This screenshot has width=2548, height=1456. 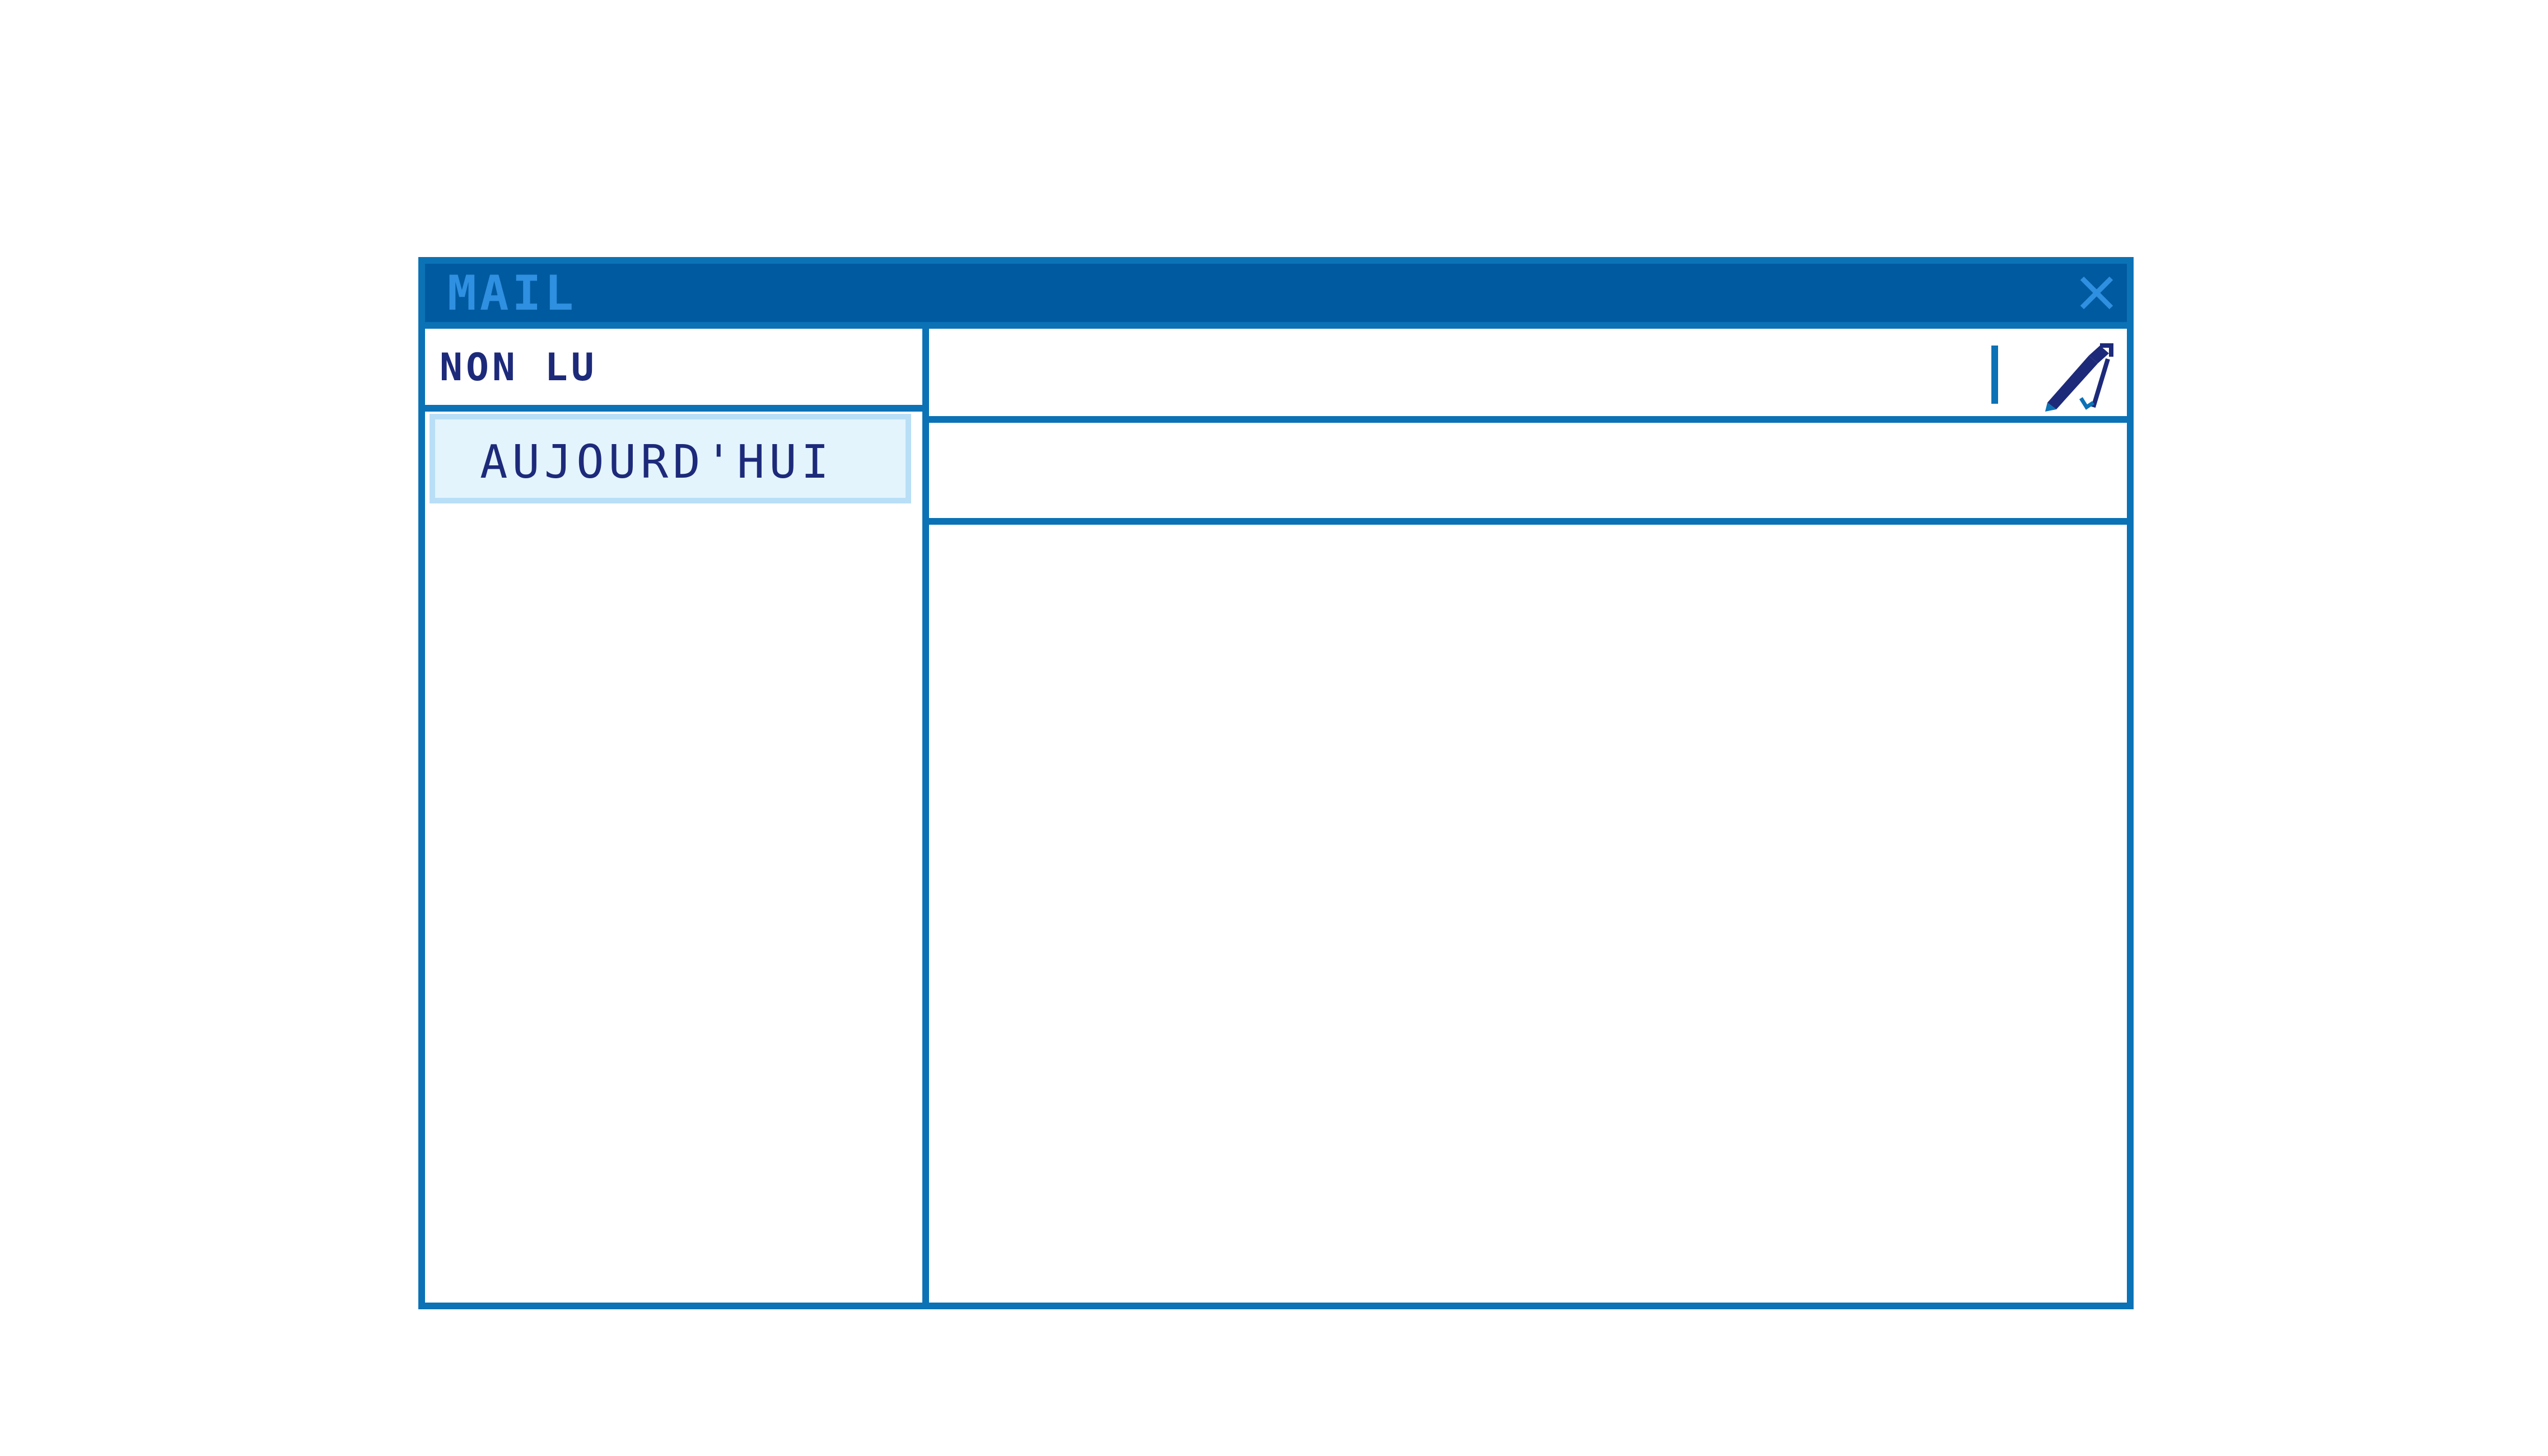 I want to click on compose-button, so click(x=2077, y=376).